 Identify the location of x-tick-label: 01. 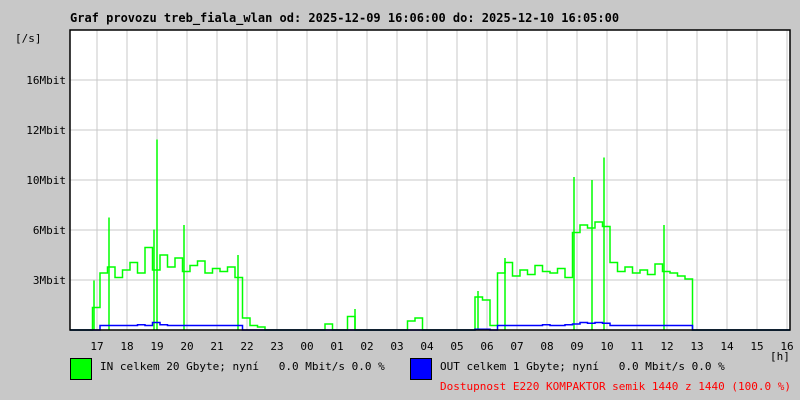
(336, 346).